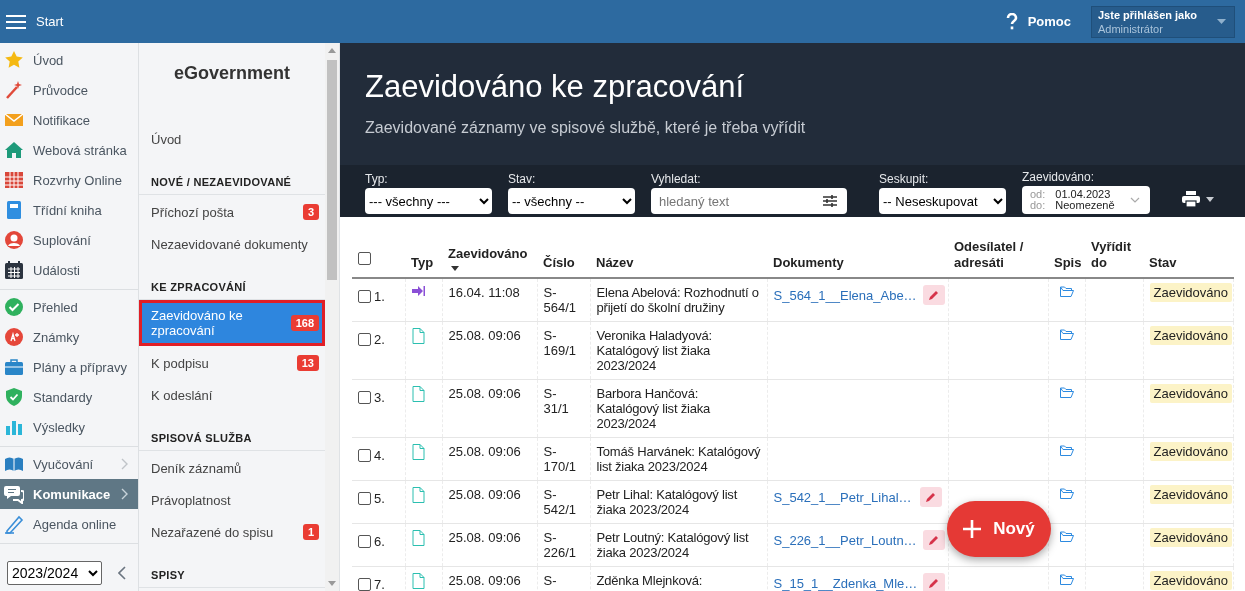 The height and width of the screenshot is (591, 1245). What do you see at coordinates (69, 464) in the screenshot?
I see `nav-item: Vyučování` at bounding box center [69, 464].